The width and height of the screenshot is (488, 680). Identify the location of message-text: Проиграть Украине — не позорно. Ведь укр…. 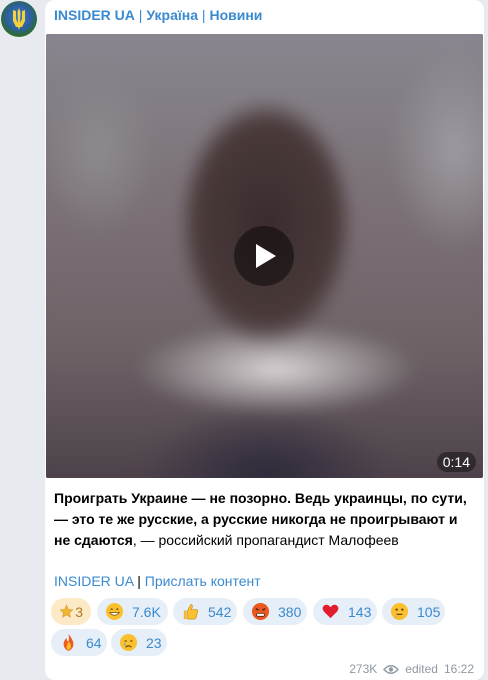
(264, 519).